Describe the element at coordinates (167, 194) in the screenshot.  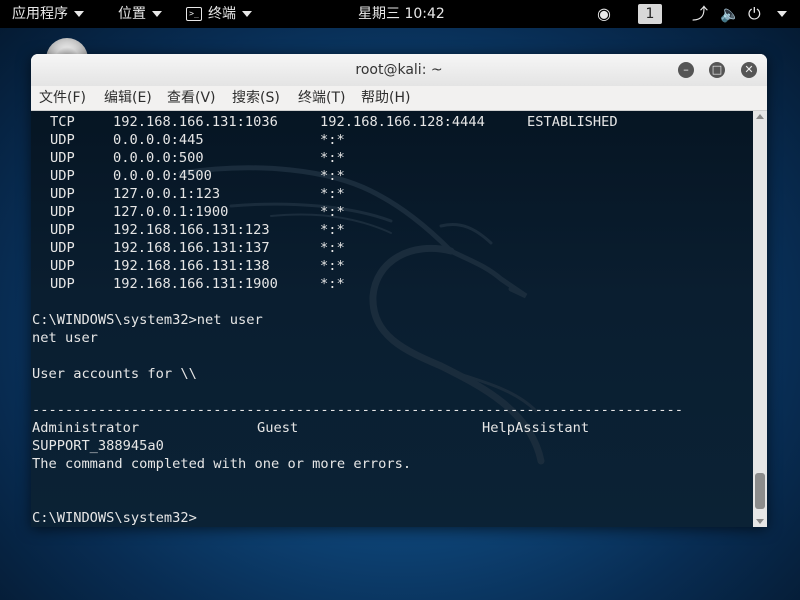
I see `local-address-cell: 127.0.0.1:123` at that location.